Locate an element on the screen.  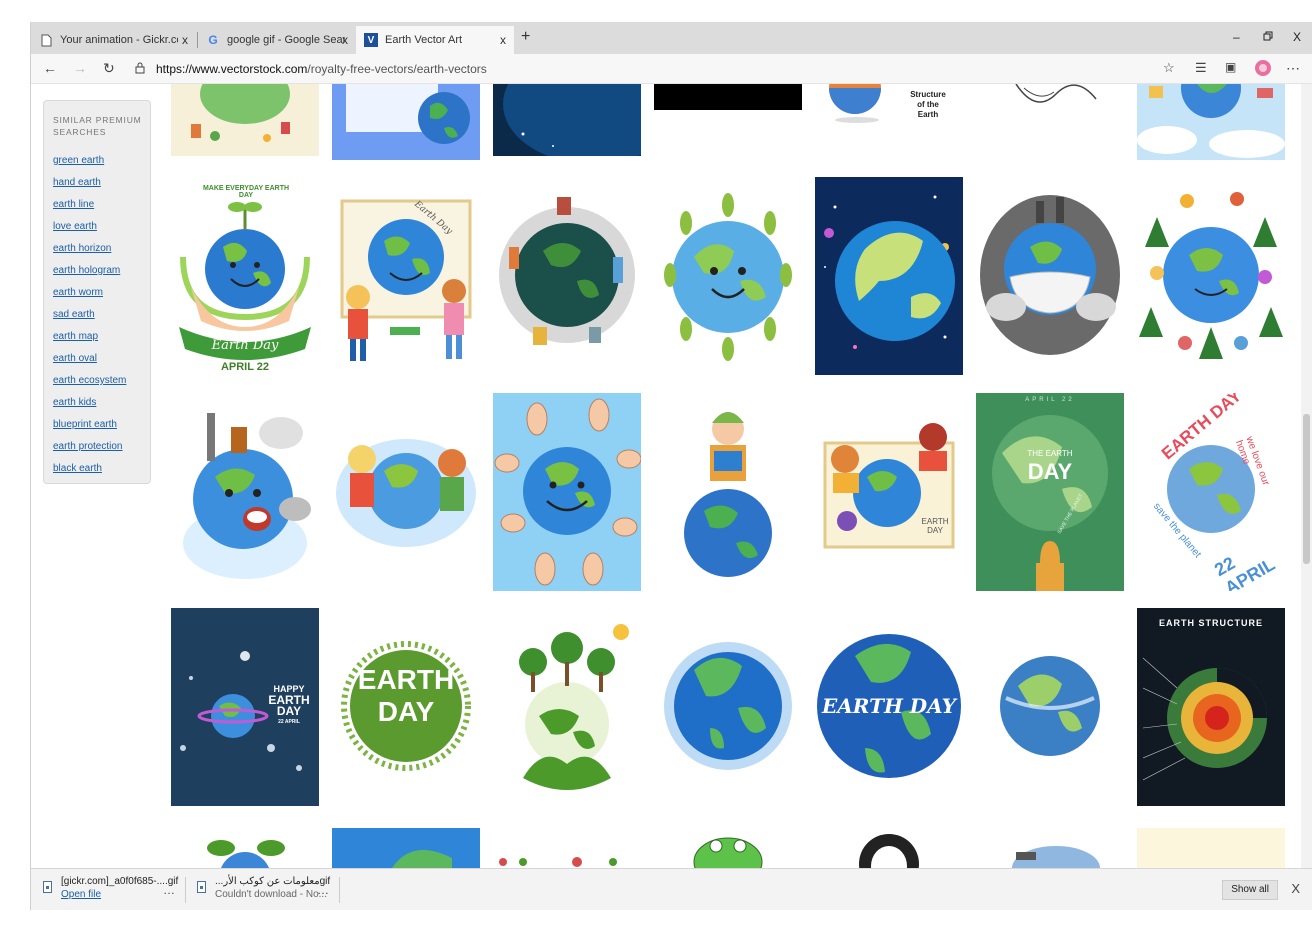
tile-text: 22 APRIL is located at coordinates (289, 722).